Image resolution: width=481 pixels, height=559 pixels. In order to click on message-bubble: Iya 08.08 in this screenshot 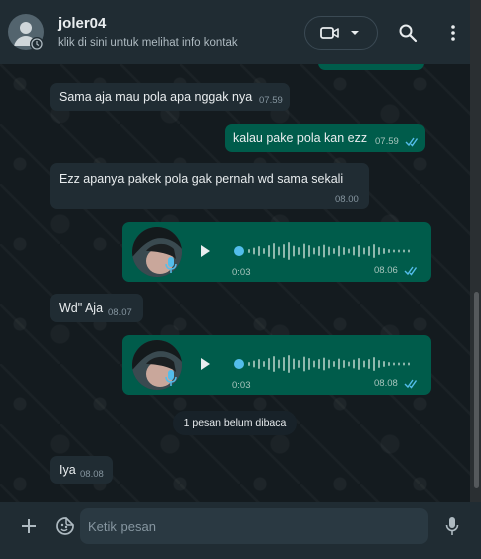, I will do `click(81, 470)`.